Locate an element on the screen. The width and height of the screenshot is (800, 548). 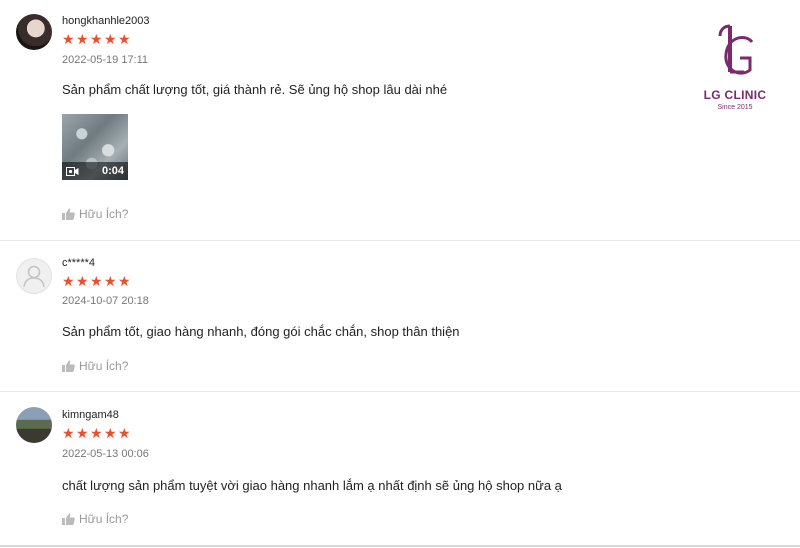
review-video-thumbnail: 0:04 is located at coordinates (95, 147).